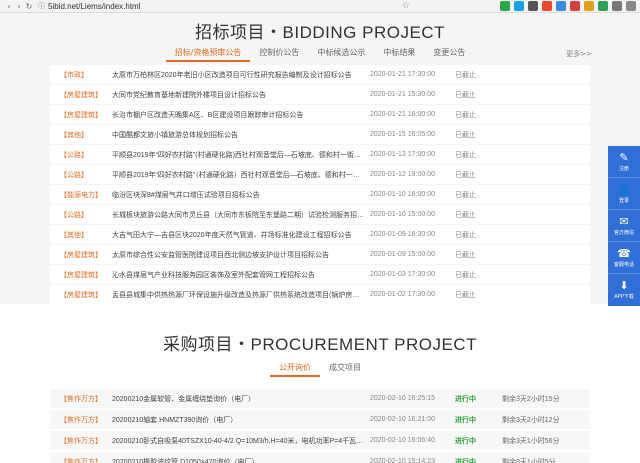 The image size is (640, 463). What do you see at coordinates (531, 441) in the screenshot?
I see `remaining-time: 剩余3天1小时56分` at bounding box center [531, 441].